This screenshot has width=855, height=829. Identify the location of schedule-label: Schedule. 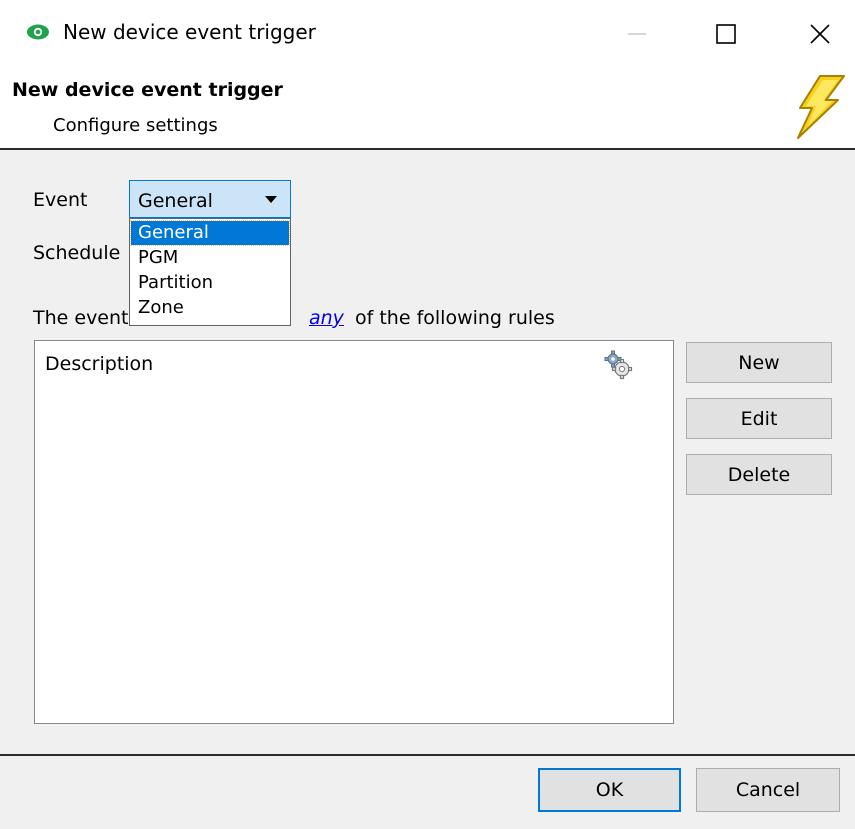
(77, 253).